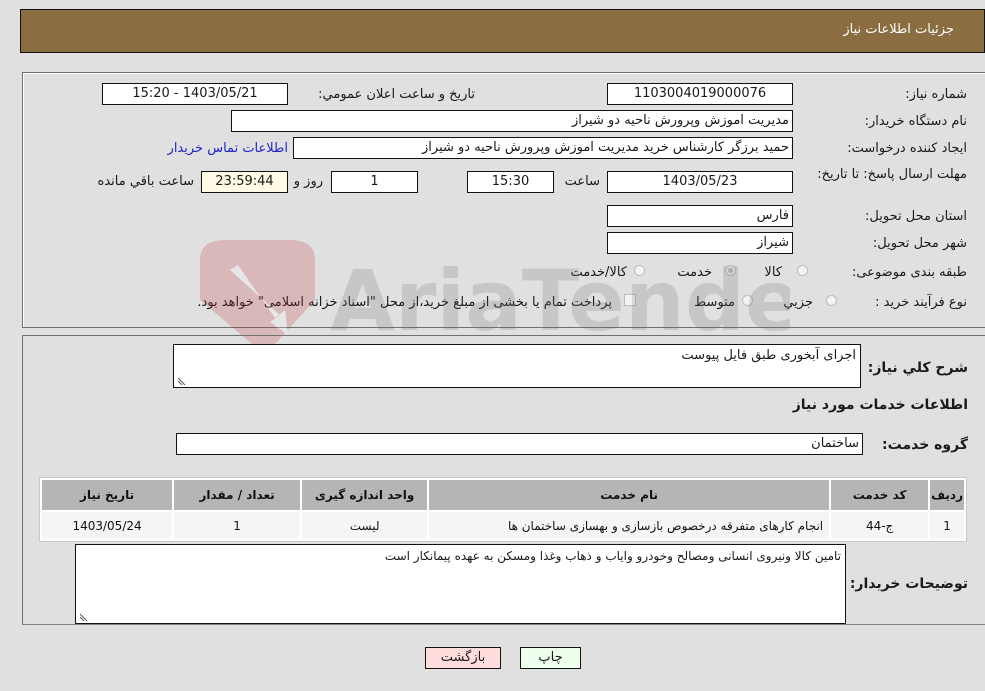  I want to click on process-radio-medium, so click(747, 300).